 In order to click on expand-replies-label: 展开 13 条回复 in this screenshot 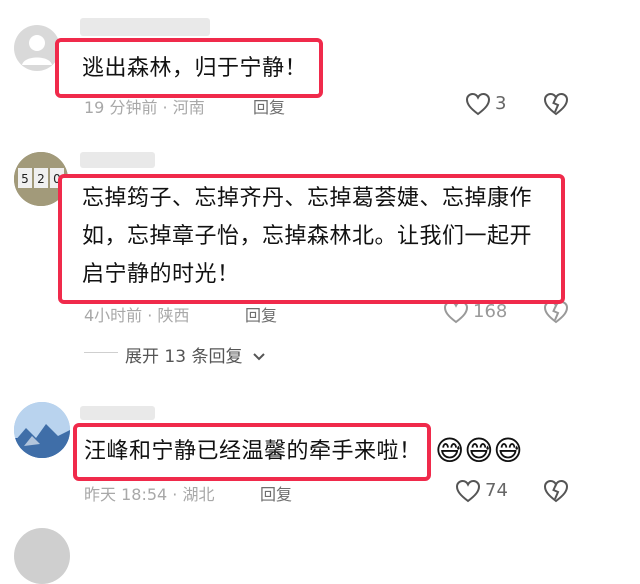, I will do `click(184, 357)`.